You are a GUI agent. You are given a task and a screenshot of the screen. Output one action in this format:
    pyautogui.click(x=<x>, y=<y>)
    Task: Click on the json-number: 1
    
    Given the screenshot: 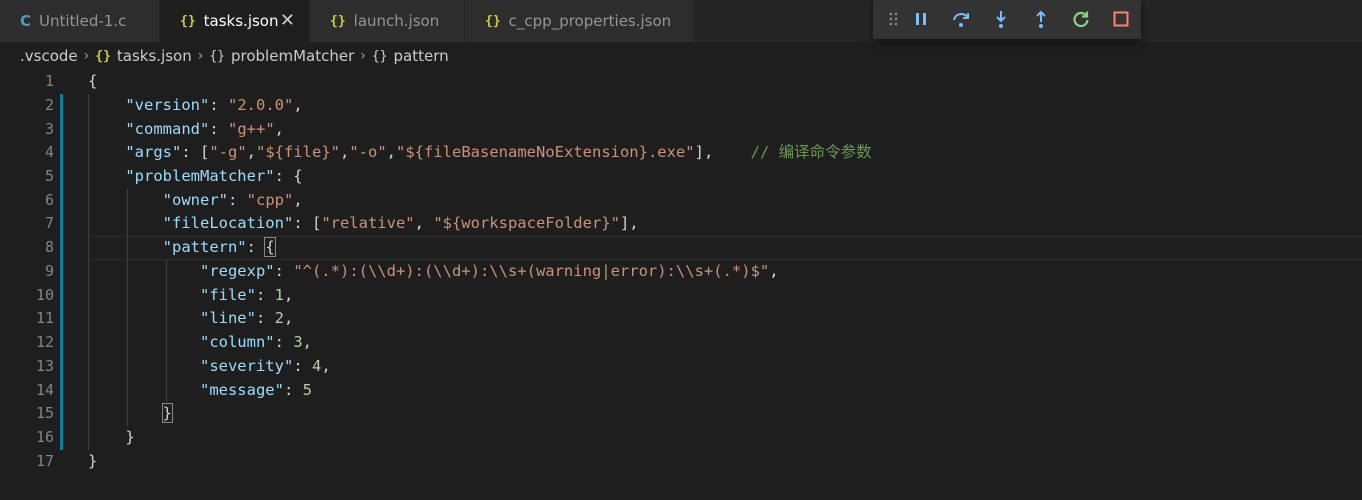 What is the action you would take?
    pyautogui.click(x=279, y=294)
    